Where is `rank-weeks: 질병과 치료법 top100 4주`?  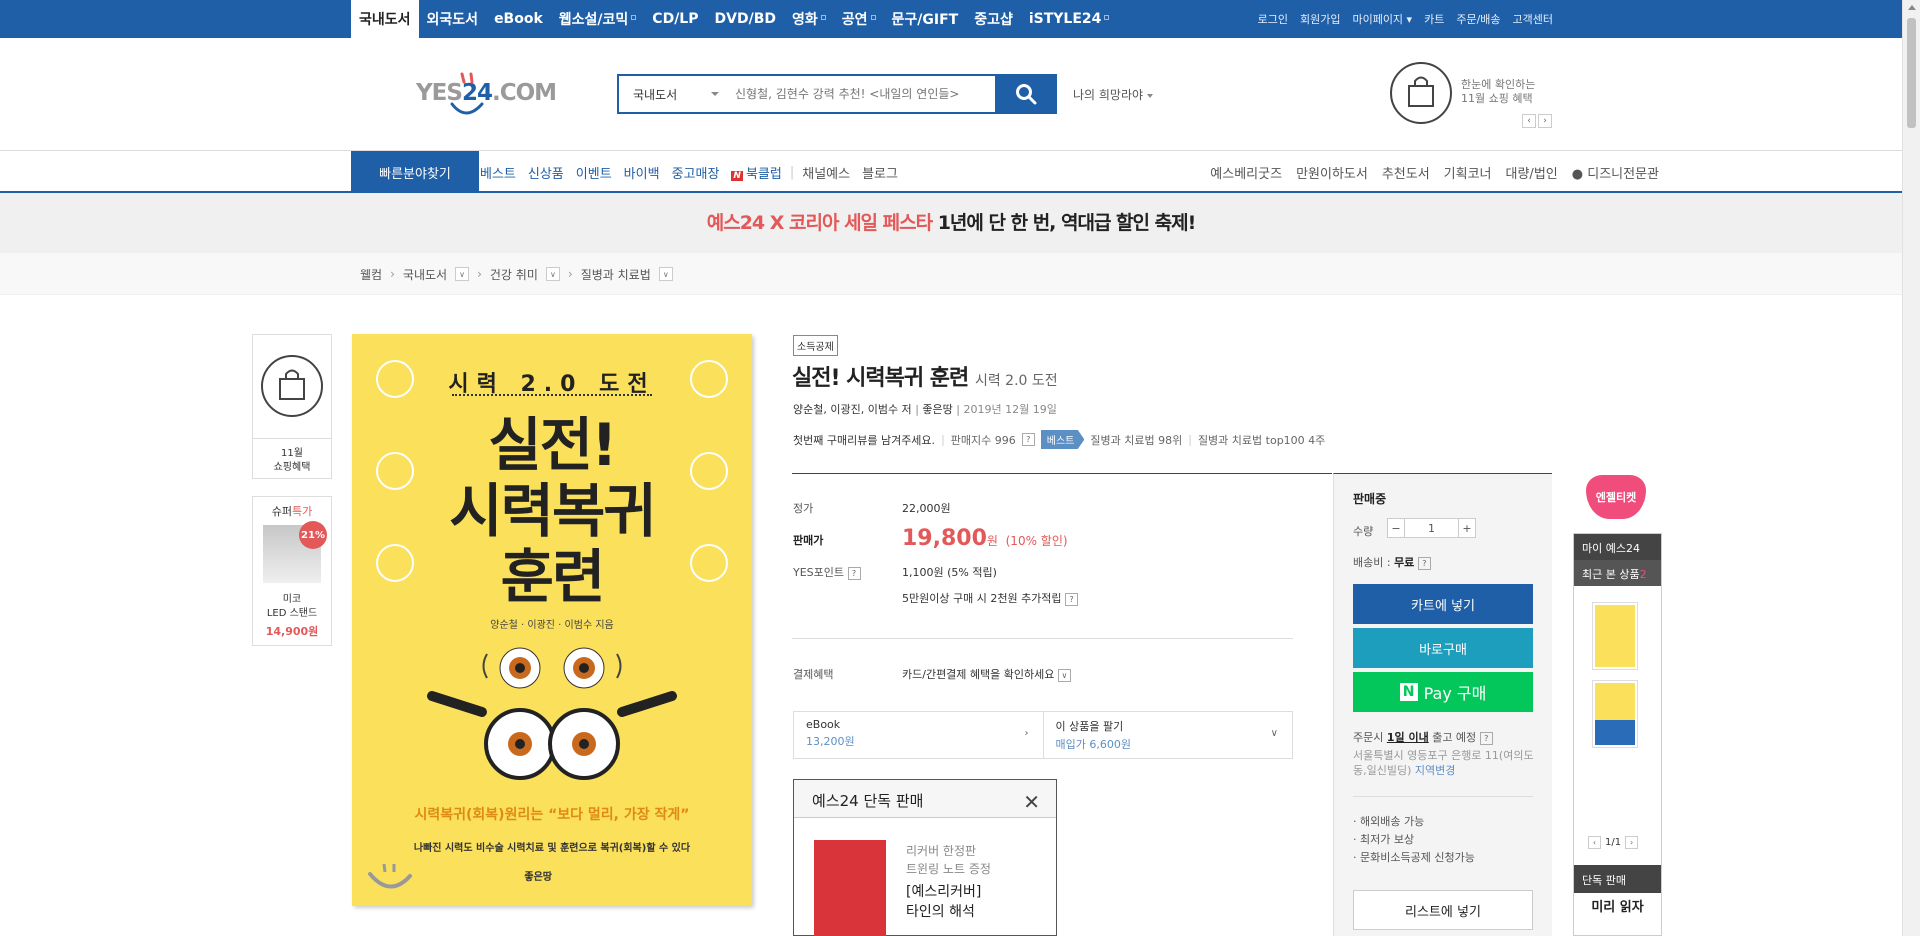 rank-weeks: 질병과 치료법 top100 4주 is located at coordinates (1261, 440).